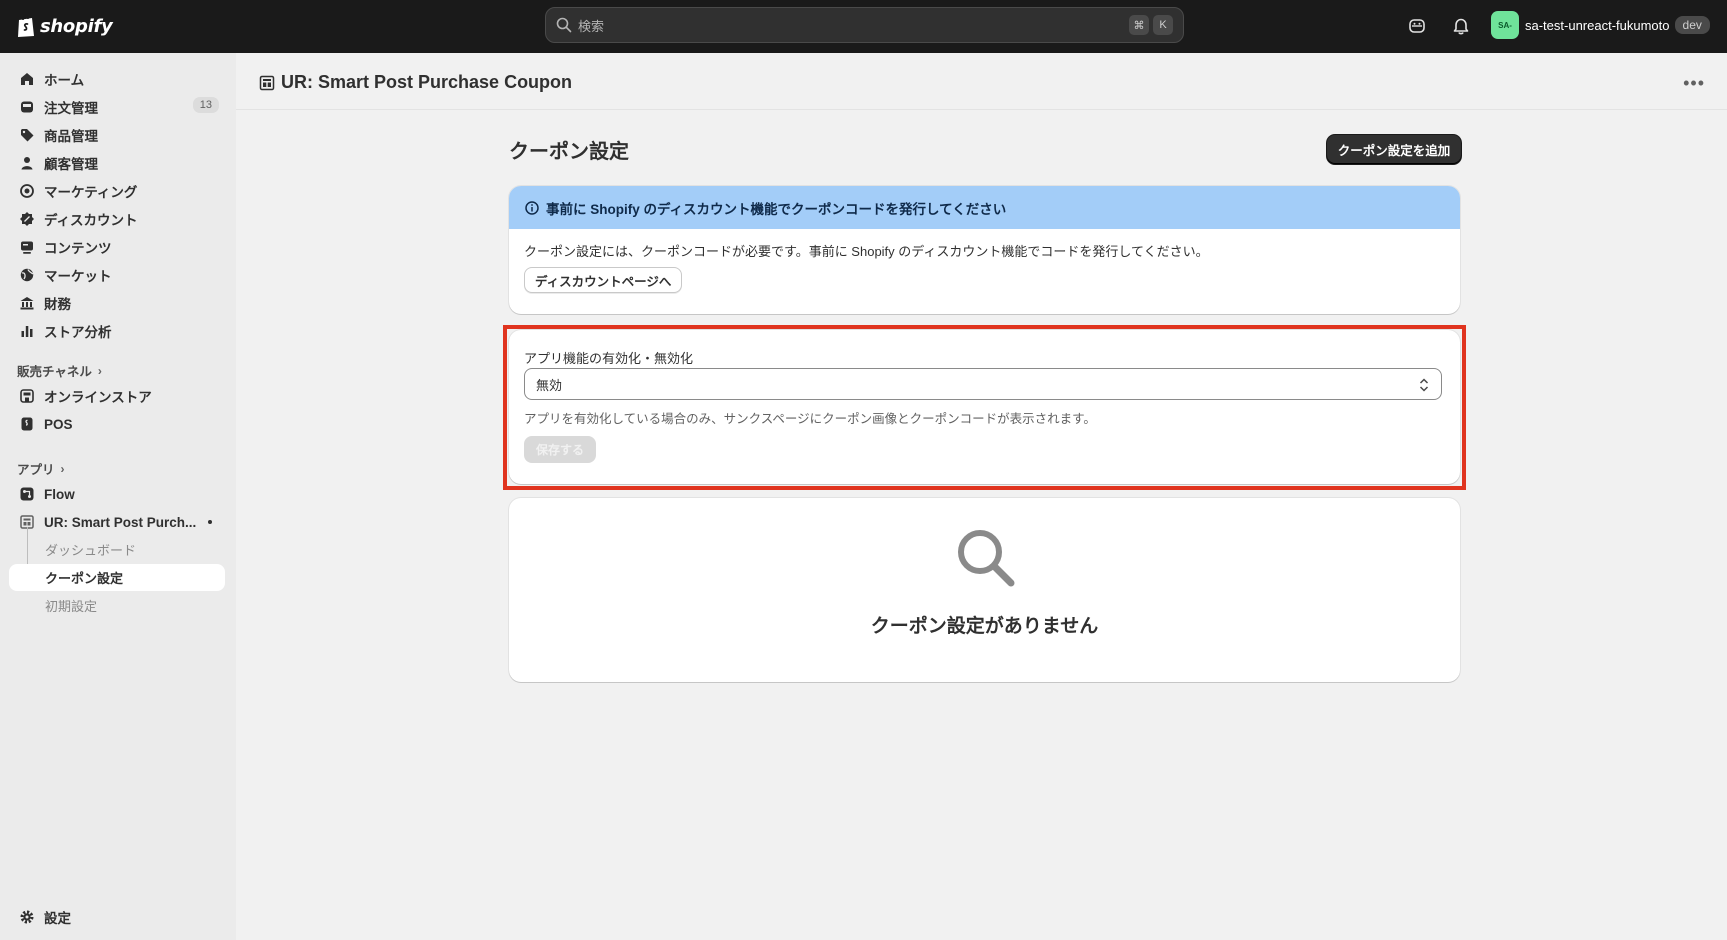  What do you see at coordinates (117, 331) in the screenshot?
I see `sidebar-item-analytics: ストア分析` at bounding box center [117, 331].